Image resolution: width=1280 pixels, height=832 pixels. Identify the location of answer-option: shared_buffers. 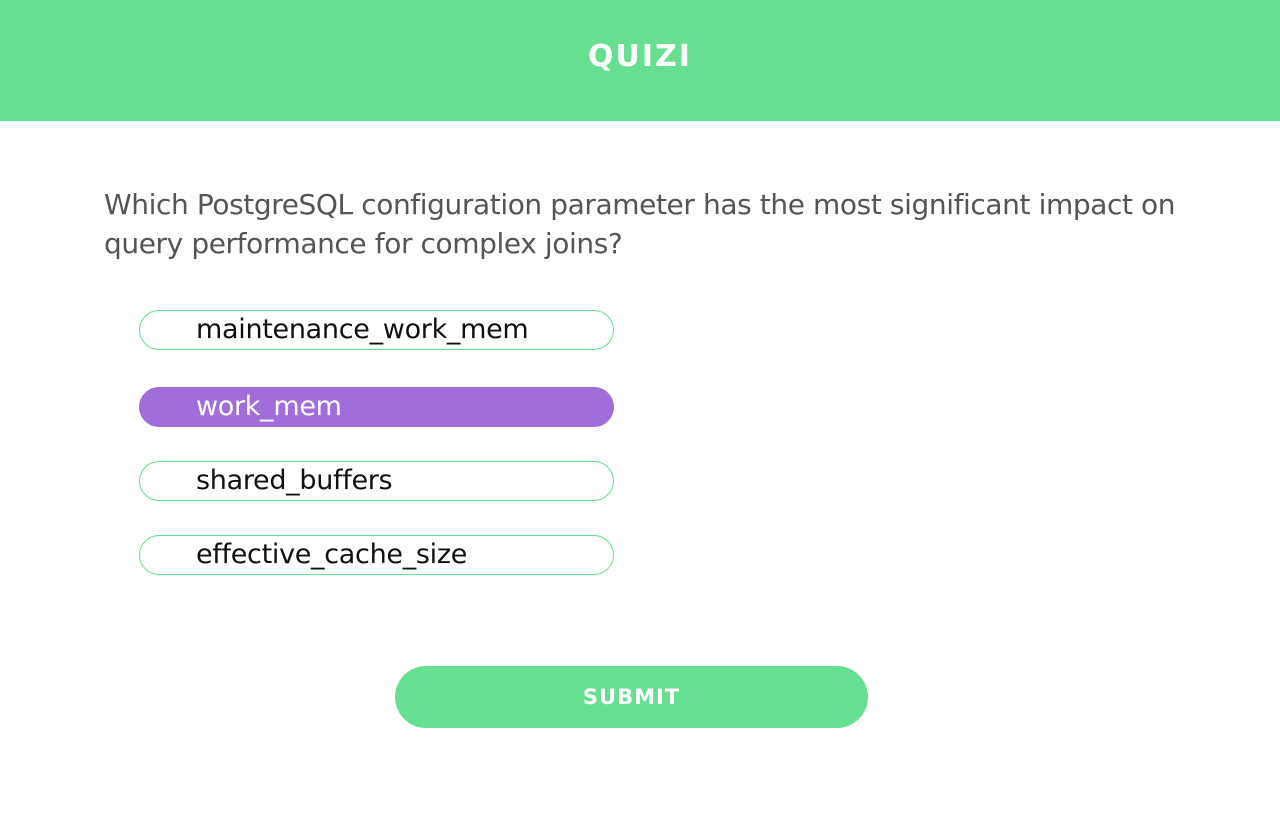
(376, 481).